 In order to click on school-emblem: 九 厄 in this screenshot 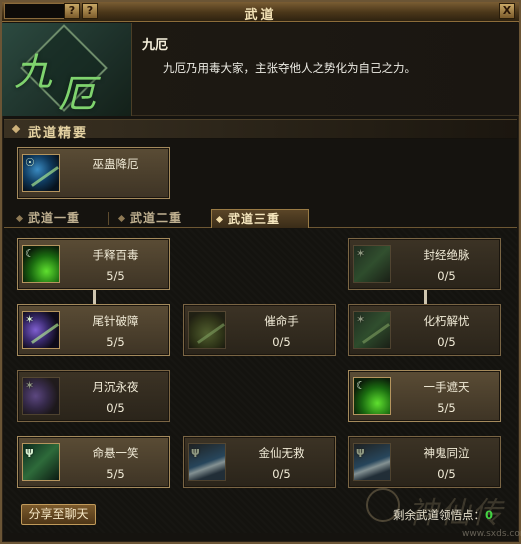, I will do `click(67, 69)`.